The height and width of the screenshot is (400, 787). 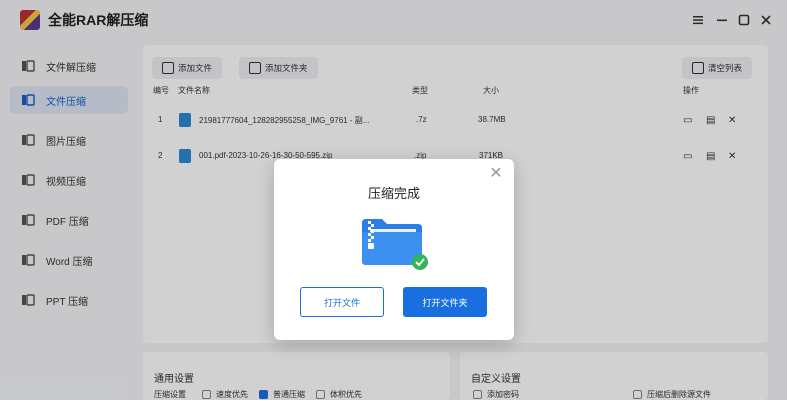 What do you see at coordinates (393, 193) in the screenshot?
I see `dialog-title: 压缩完成` at bounding box center [393, 193].